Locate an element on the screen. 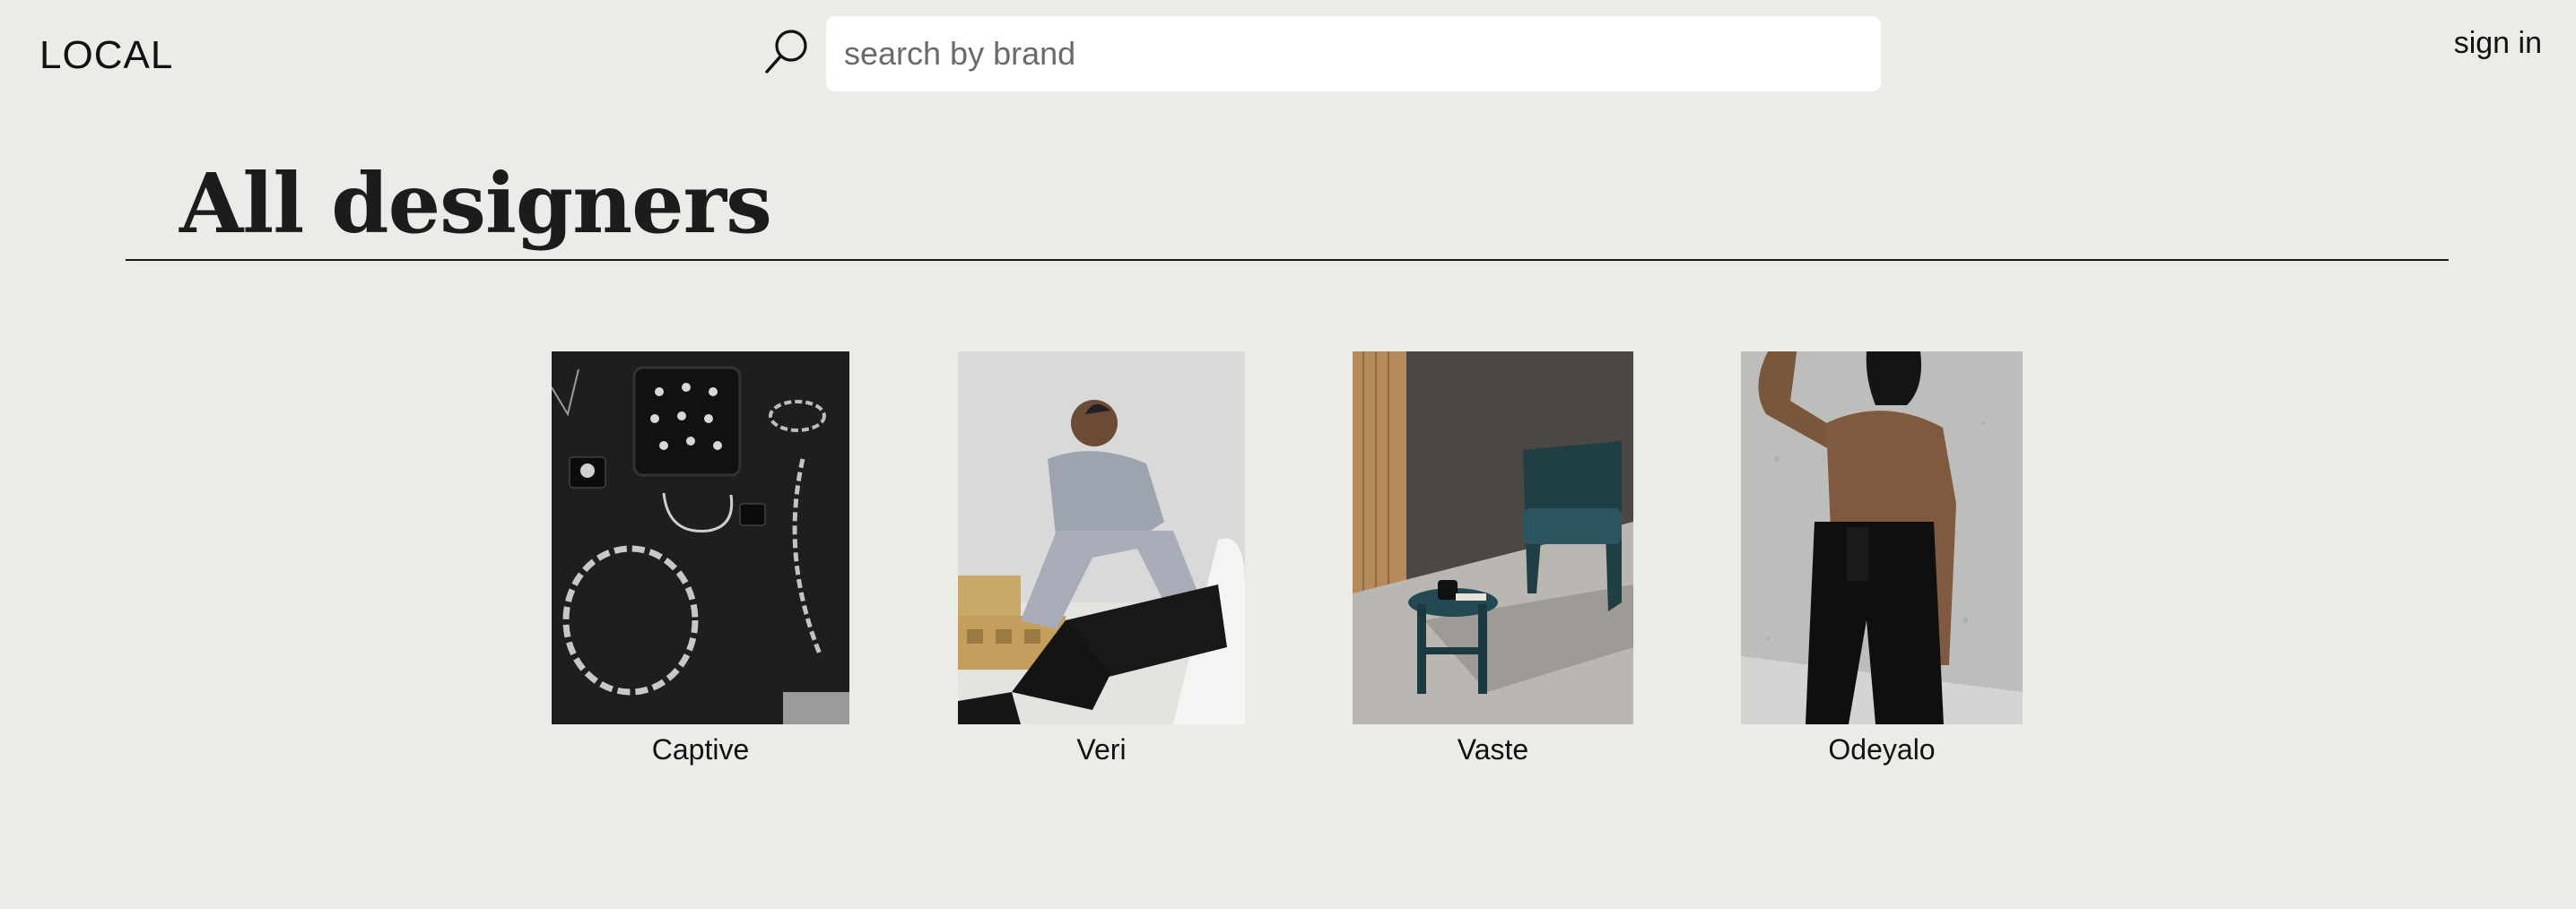  designer-image-vaste is located at coordinates (1493, 537).